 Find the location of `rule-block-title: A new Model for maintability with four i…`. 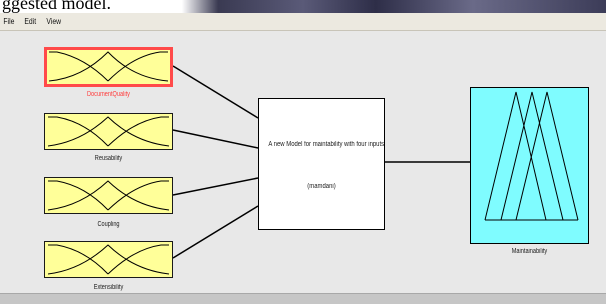

rule-block-title: A new Model for maintability with four i… is located at coordinates (326, 144).